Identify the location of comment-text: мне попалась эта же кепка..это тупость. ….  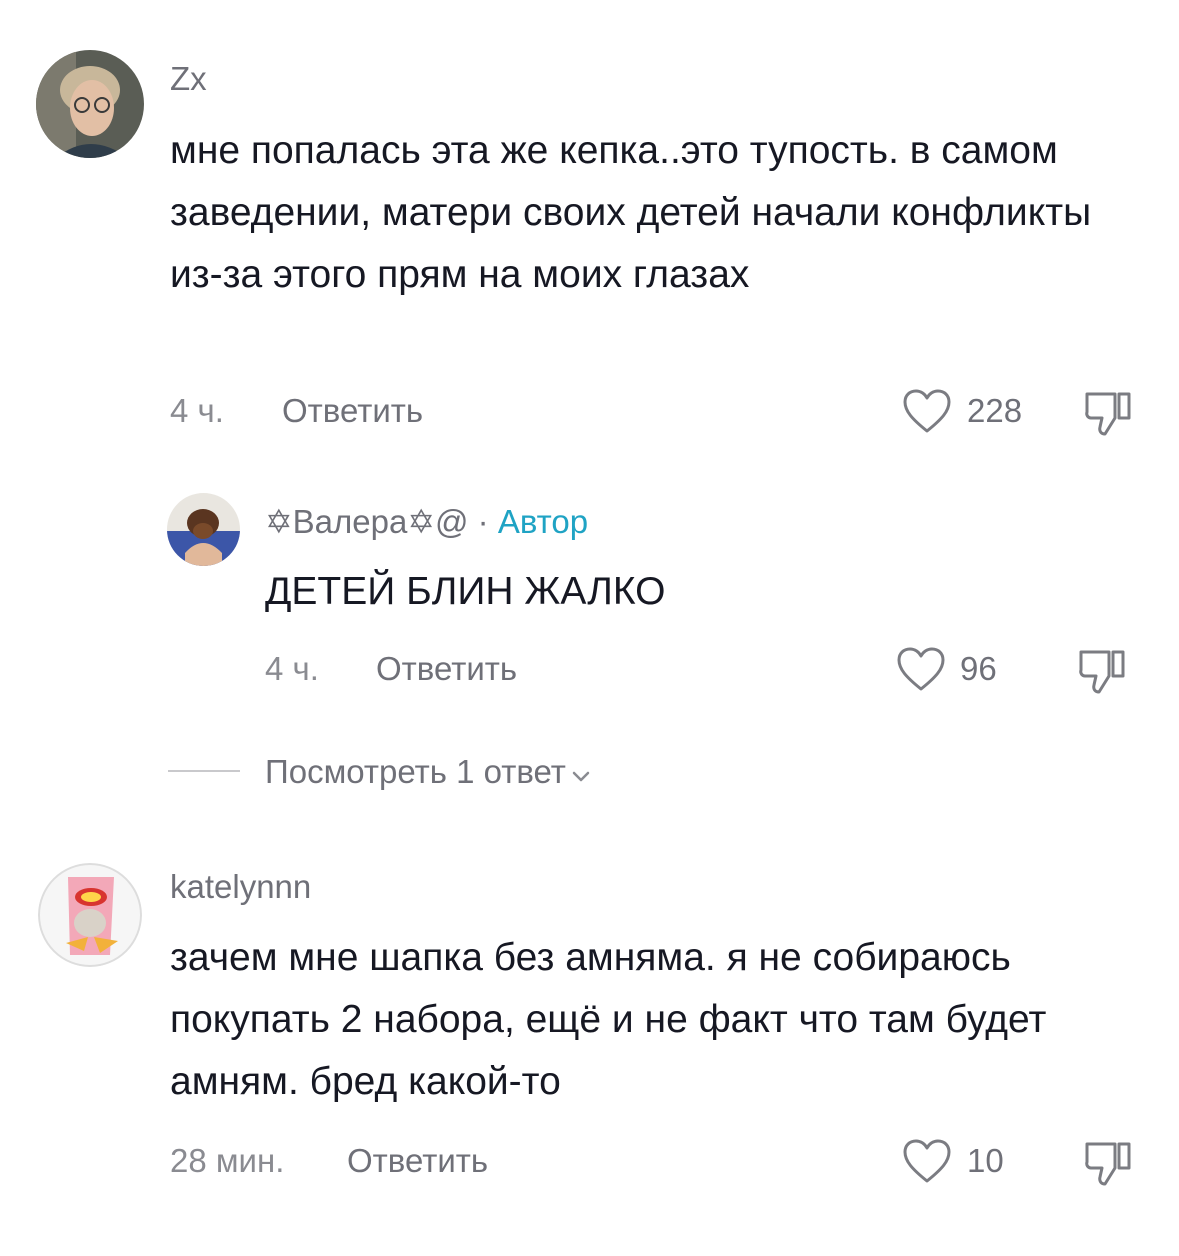
(631, 212).